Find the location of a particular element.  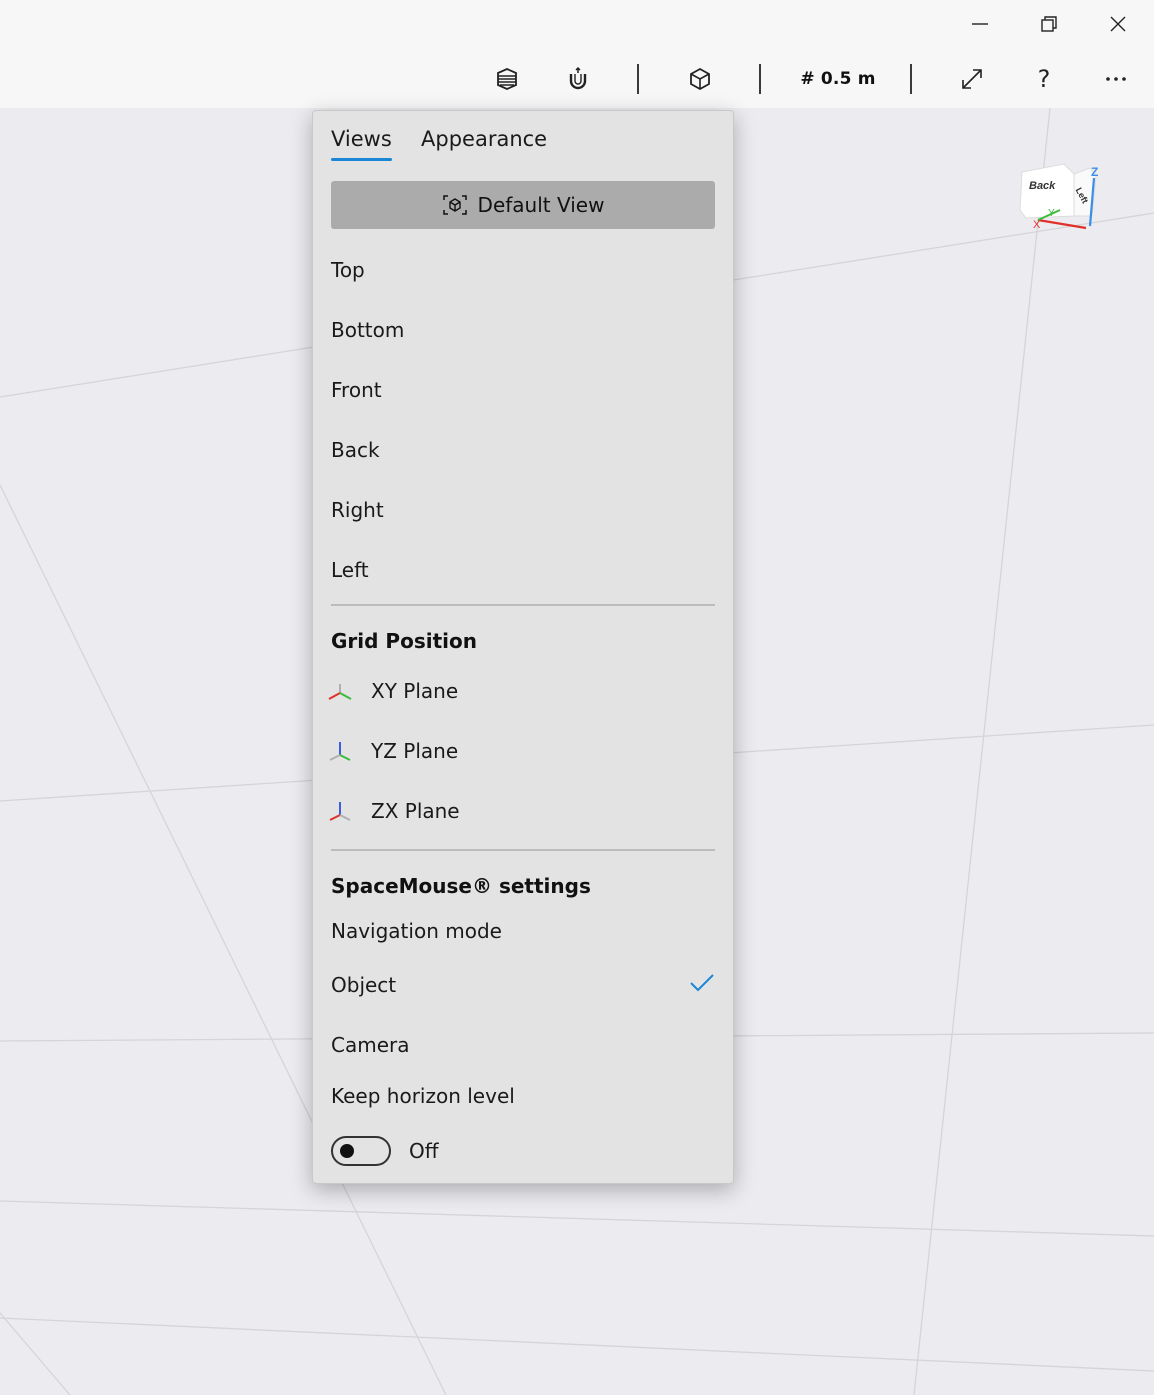

nav-cube-face-back: Back is located at coordinates (1042, 186).